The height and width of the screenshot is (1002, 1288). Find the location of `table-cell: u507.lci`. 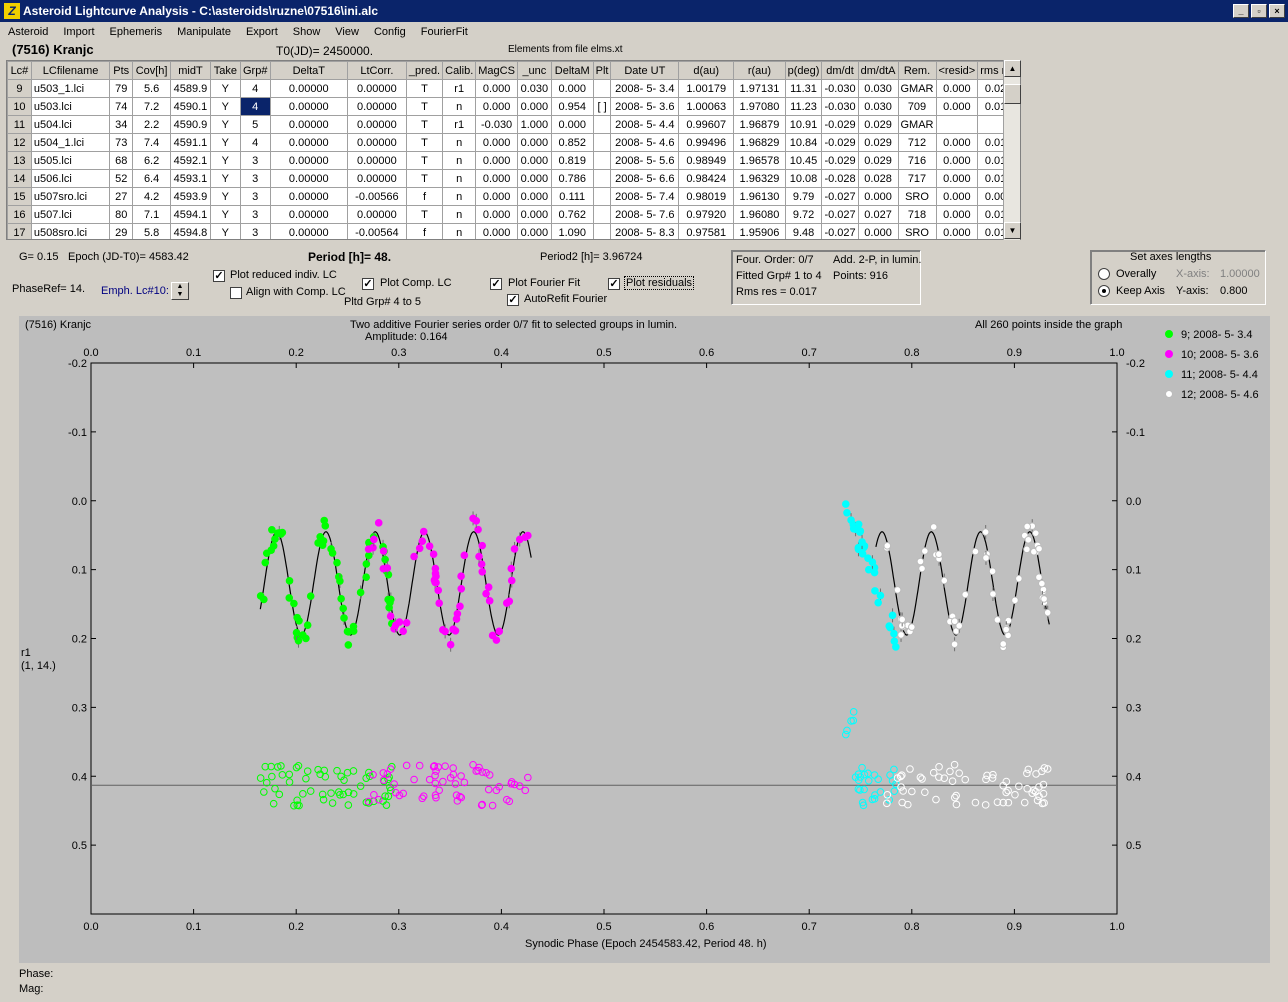

table-cell: u507.lci is located at coordinates (70, 214).